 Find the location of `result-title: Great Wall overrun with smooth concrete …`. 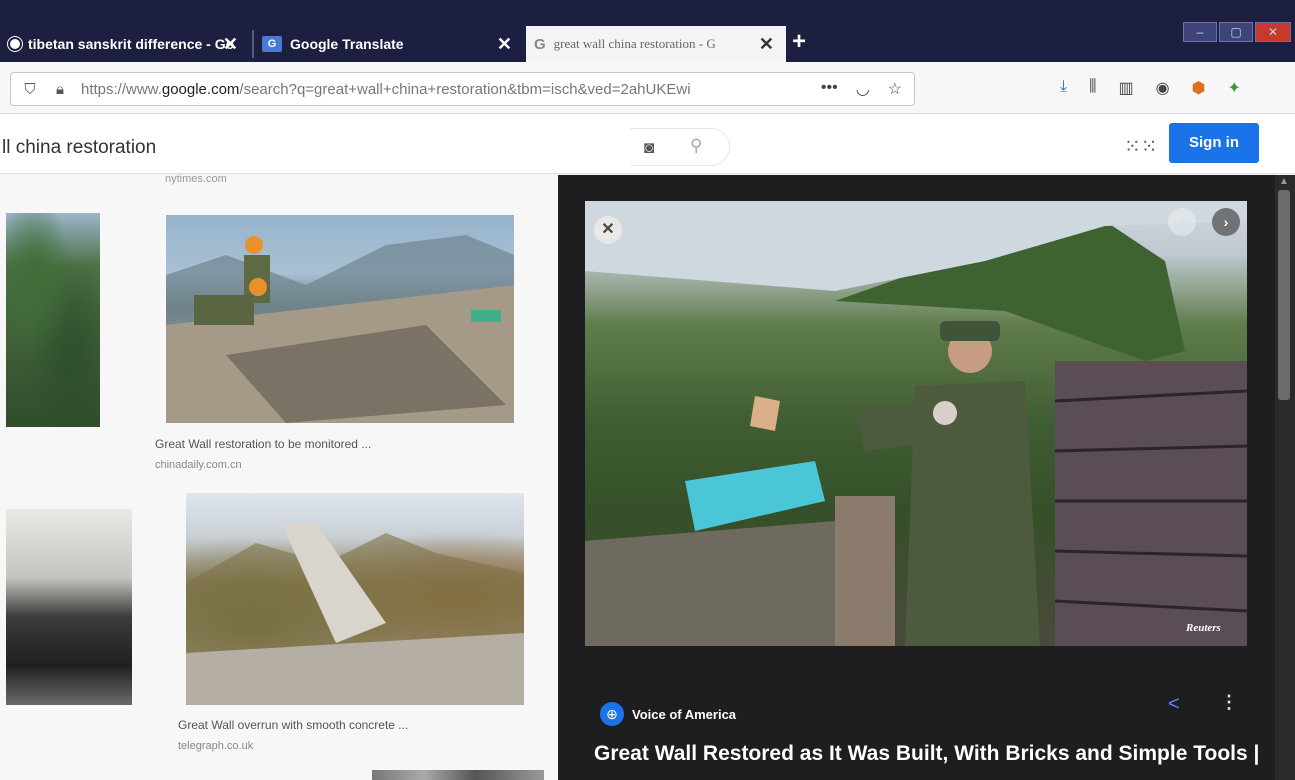

result-title: Great Wall overrun with smooth concrete … is located at coordinates (293, 725).